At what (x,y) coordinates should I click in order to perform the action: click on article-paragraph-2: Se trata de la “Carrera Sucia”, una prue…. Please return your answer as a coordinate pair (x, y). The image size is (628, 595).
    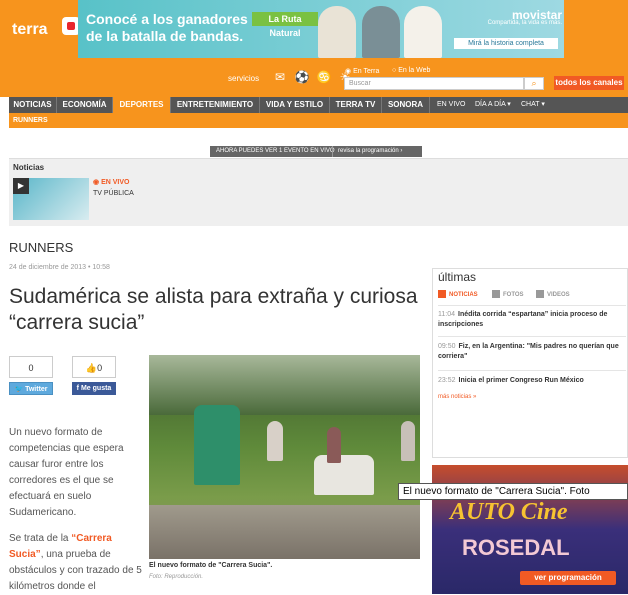
    Looking at the image, I should click on (76, 563).